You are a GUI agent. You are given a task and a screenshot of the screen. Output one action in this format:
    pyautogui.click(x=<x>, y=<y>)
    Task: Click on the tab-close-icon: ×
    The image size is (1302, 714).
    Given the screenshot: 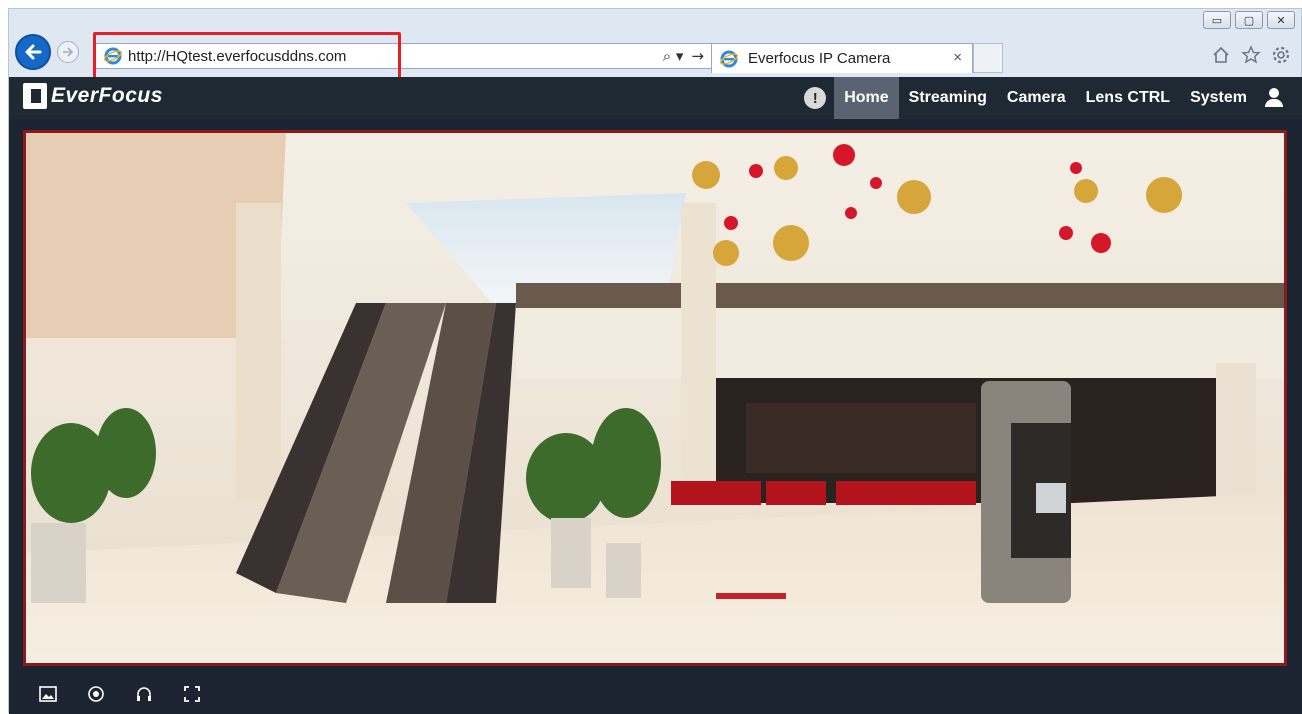 What is the action you would take?
    pyautogui.click(x=957, y=57)
    